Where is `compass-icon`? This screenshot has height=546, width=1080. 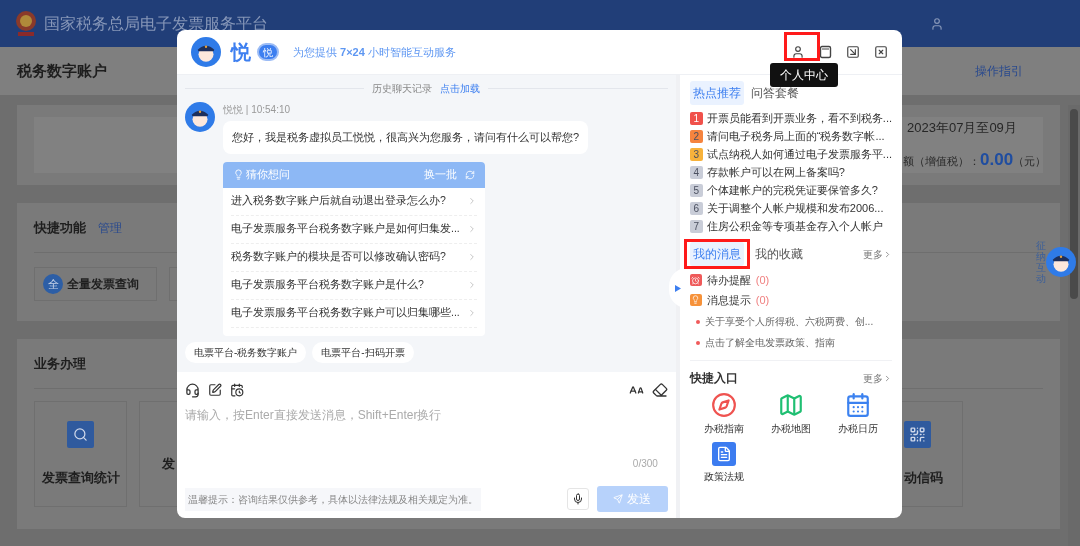
compass-icon is located at coordinates (723, 405).